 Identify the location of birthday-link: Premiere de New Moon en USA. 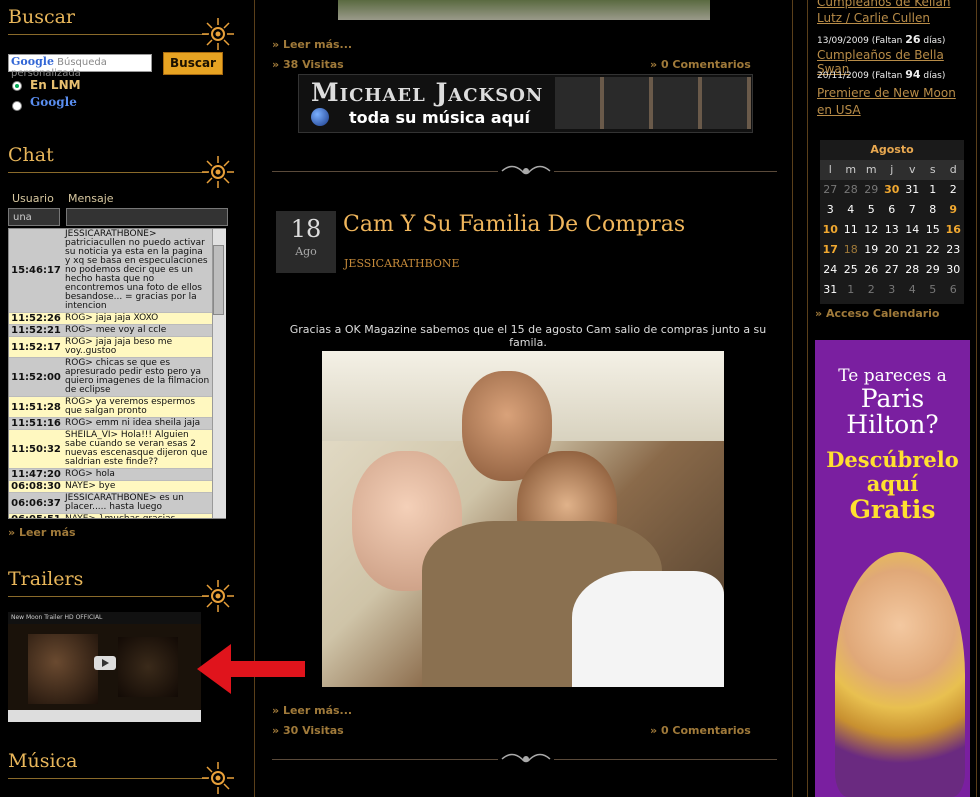
(892, 102).